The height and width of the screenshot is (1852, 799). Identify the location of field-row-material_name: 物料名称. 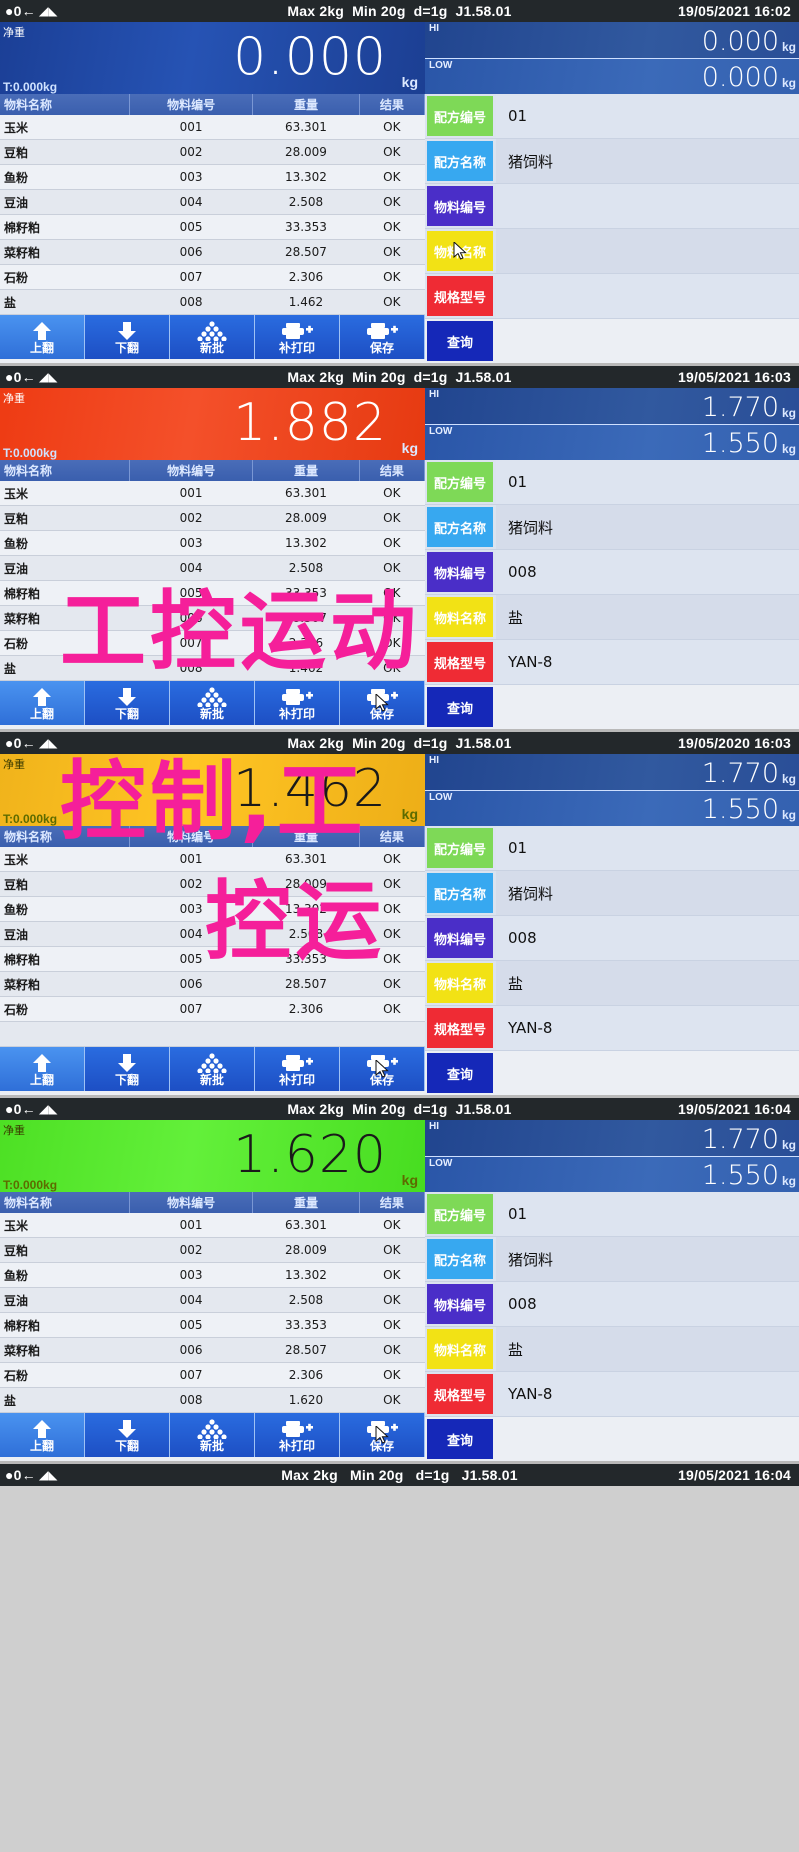
(612, 251).